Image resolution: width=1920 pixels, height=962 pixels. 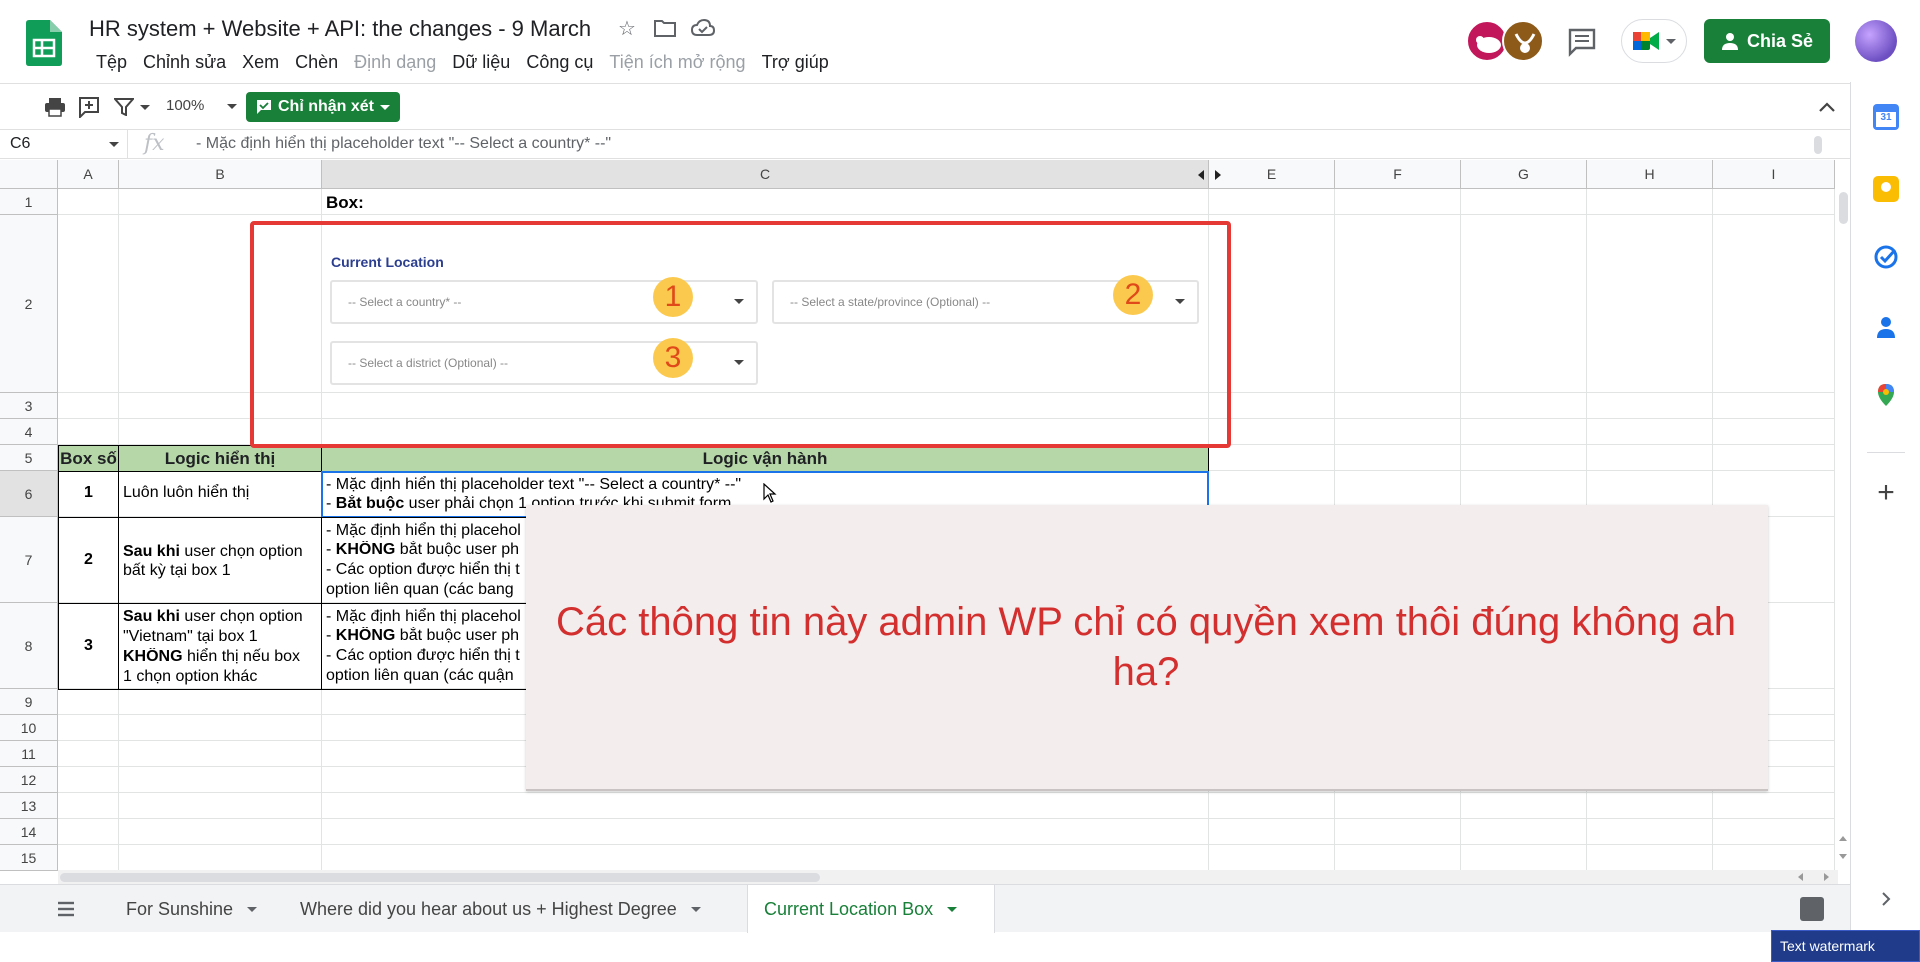 What do you see at coordinates (191, 909) in the screenshot?
I see `sheet-tab-for-sunshine: For Sunshine` at bounding box center [191, 909].